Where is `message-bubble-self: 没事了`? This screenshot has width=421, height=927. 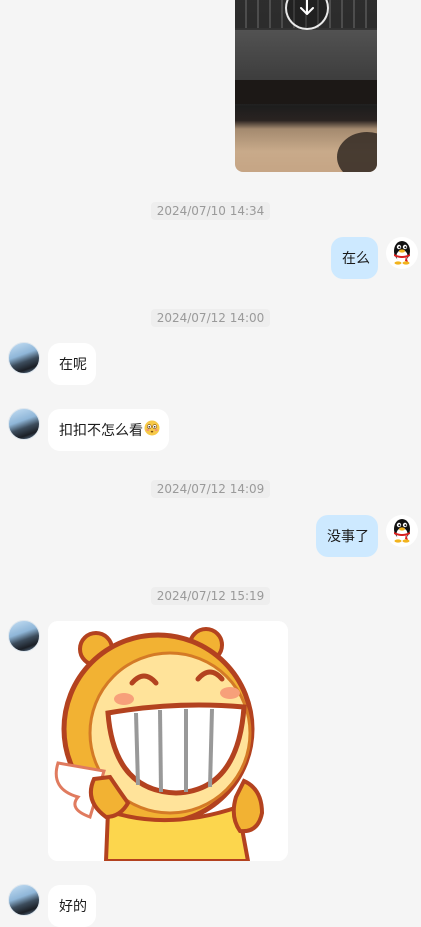
message-bubble-self: 没事了 is located at coordinates (347, 536).